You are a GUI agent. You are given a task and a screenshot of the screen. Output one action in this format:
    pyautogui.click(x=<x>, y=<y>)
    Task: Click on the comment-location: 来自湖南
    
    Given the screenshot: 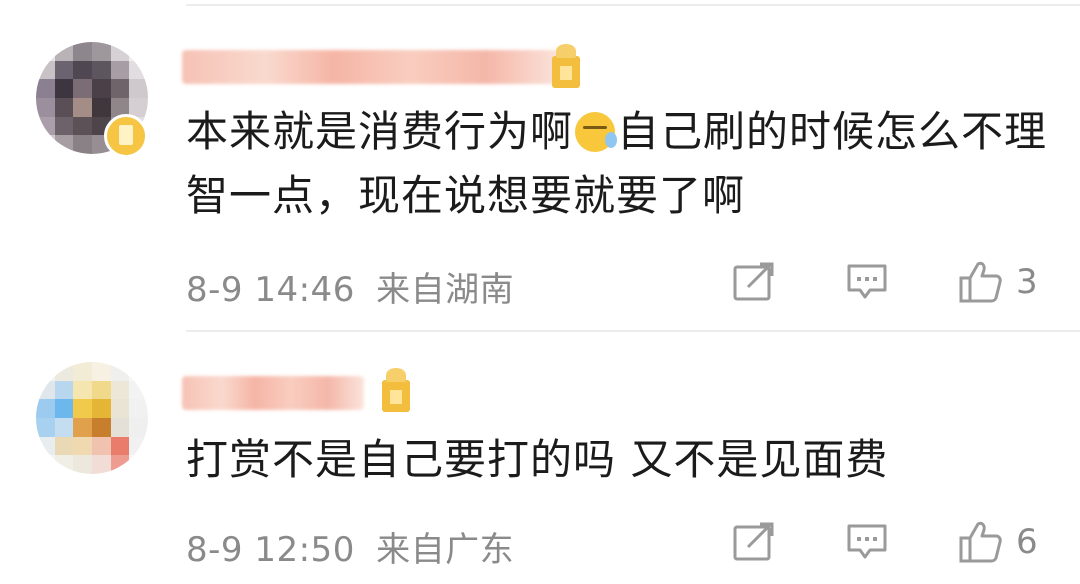 What is the action you would take?
    pyautogui.click(x=445, y=290)
    